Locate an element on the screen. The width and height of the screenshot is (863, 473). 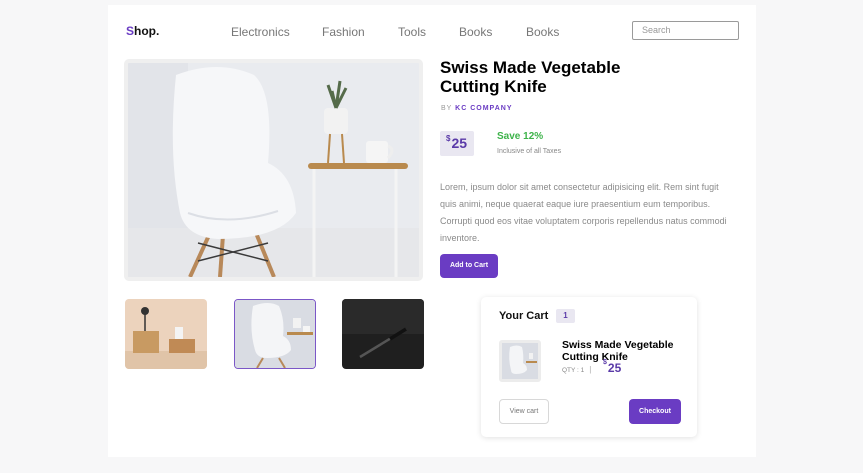
cart-title: Your Cart is located at coordinates (524, 316).